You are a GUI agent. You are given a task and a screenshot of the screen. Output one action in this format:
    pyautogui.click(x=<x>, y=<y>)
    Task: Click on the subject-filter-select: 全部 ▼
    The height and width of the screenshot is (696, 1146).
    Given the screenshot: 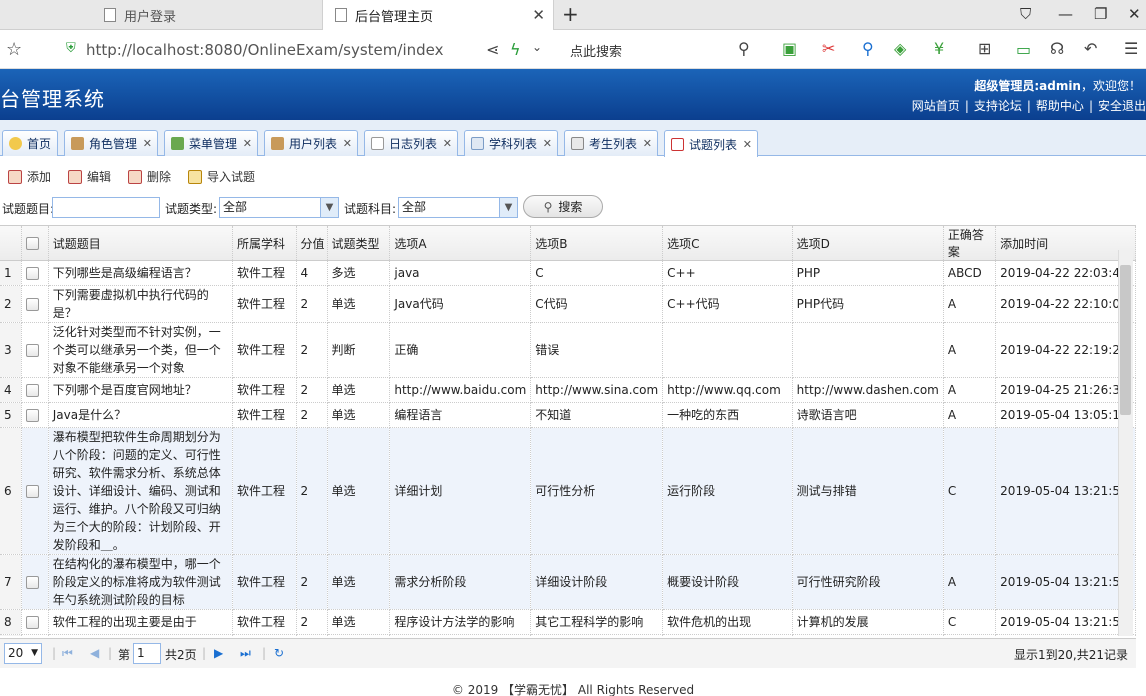 What is the action you would take?
    pyautogui.click(x=458, y=207)
    